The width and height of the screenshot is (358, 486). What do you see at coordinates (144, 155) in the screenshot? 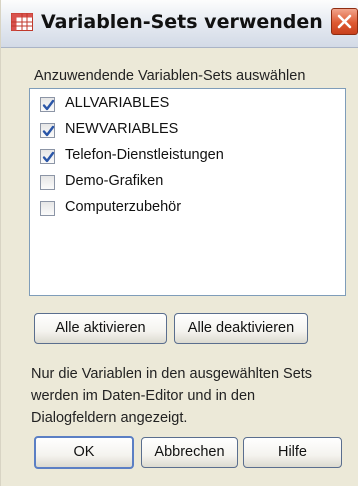
I see `list-item-label: Telefon-Dienstleistungen` at bounding box center [144, 155].